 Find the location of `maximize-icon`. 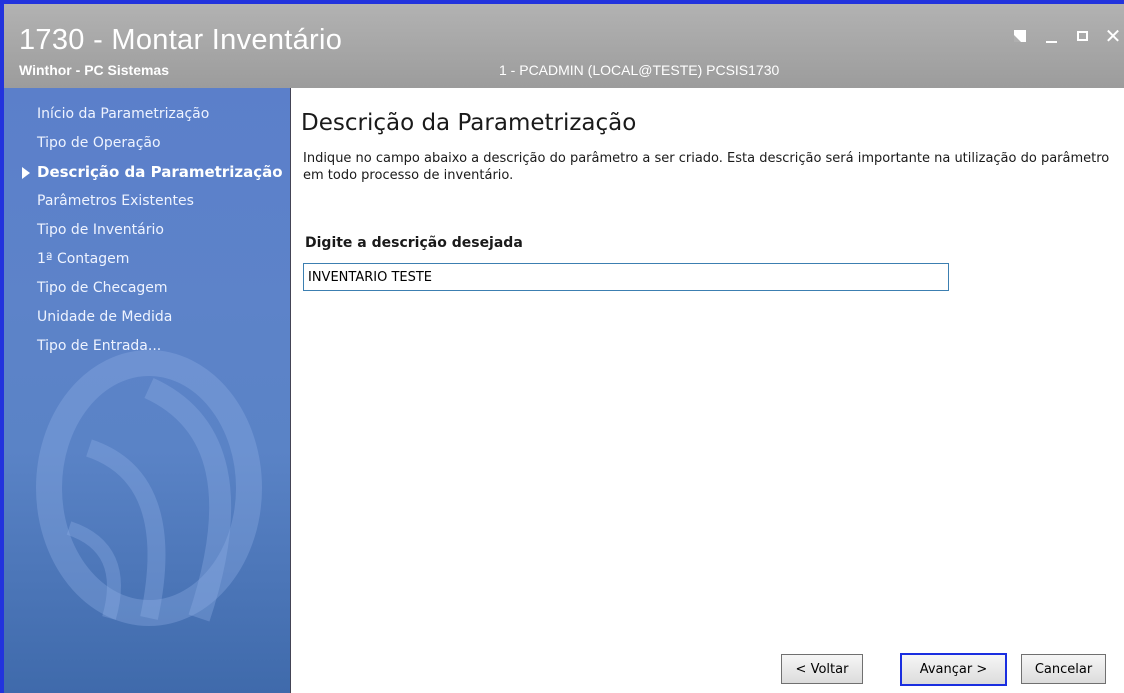

maximize-icon is located at coordinates (1082, 36).